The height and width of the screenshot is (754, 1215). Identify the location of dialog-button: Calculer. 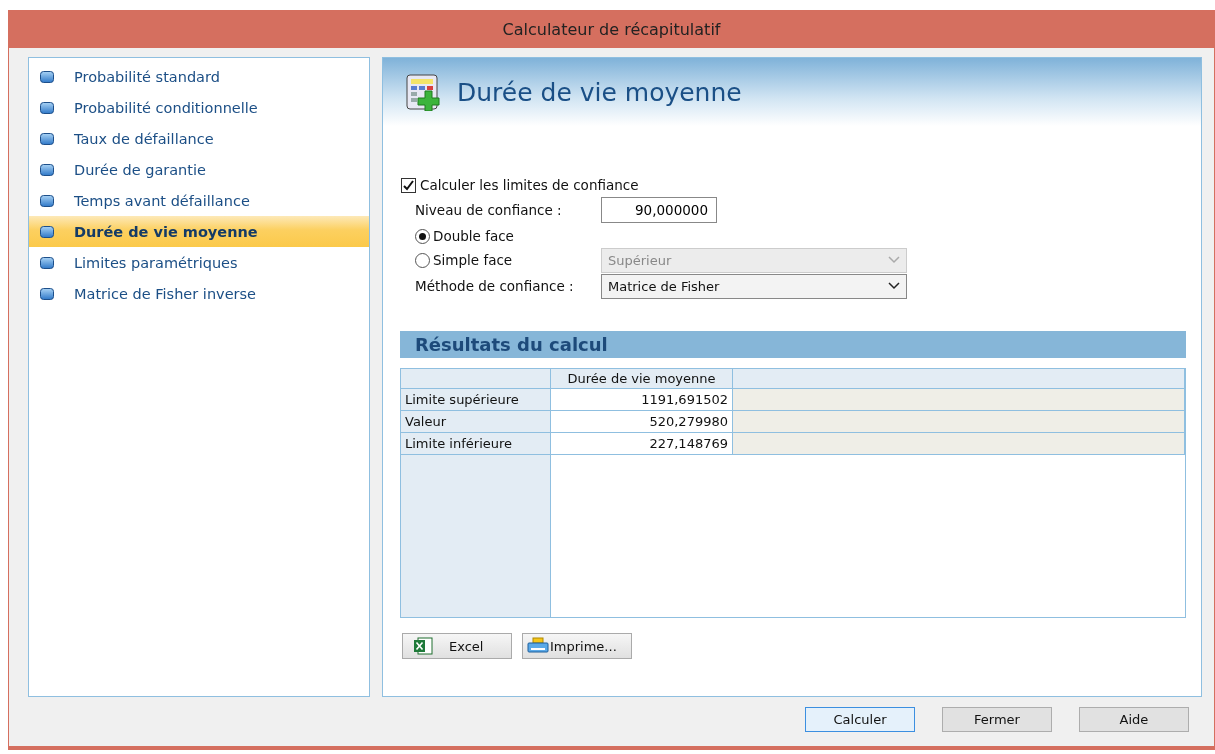
(860, 719).